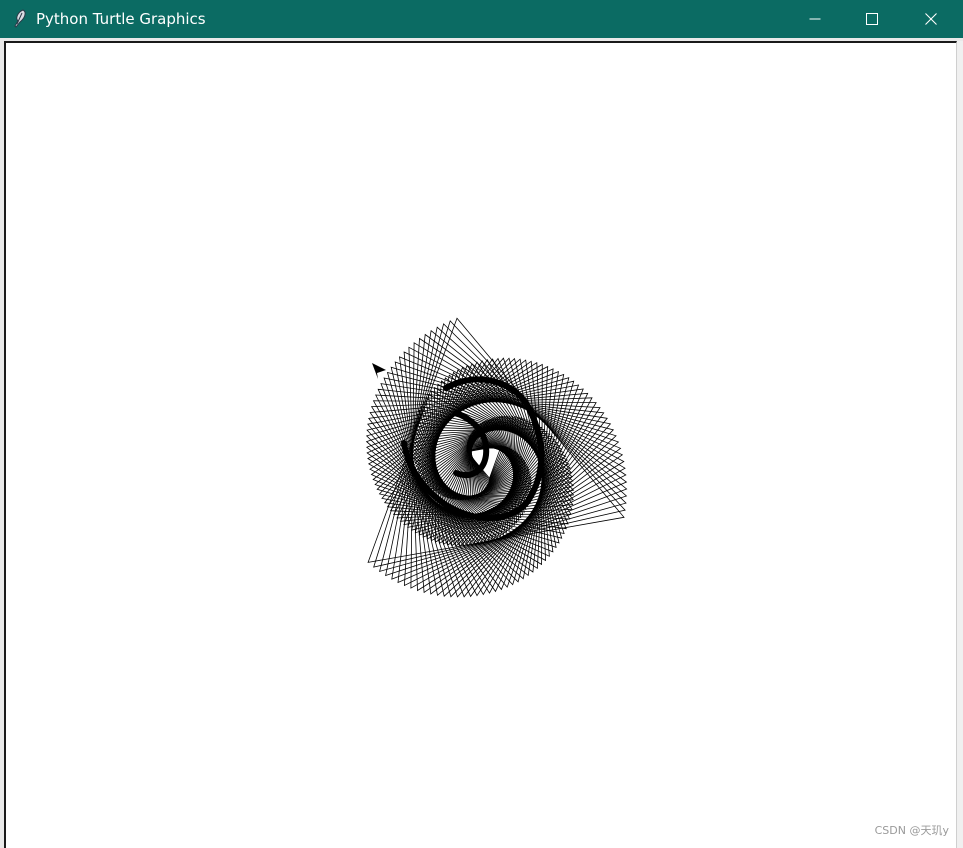 The height and width of the screenshot is (848, 963). I want to click on close-button, so click(931, 19).